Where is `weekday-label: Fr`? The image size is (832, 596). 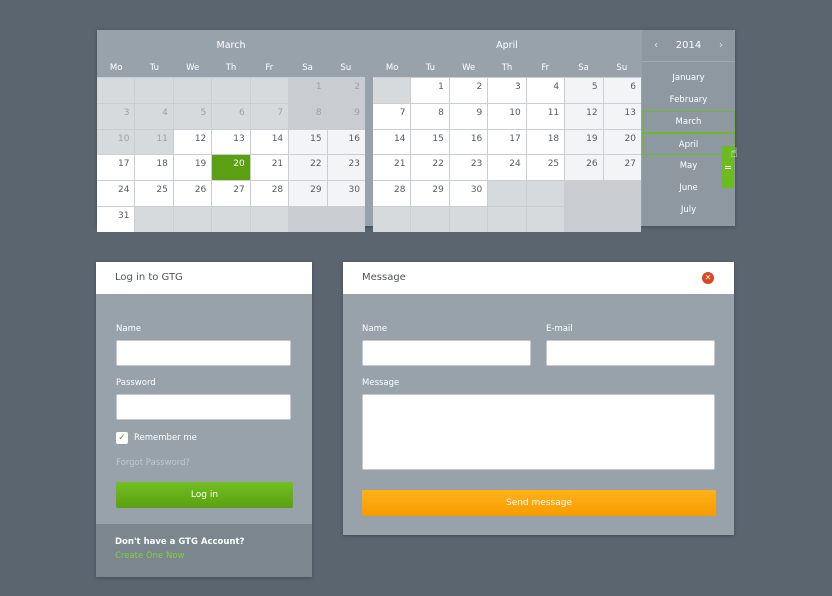 weekday-label: Fr is located at coordinates (269, 68).